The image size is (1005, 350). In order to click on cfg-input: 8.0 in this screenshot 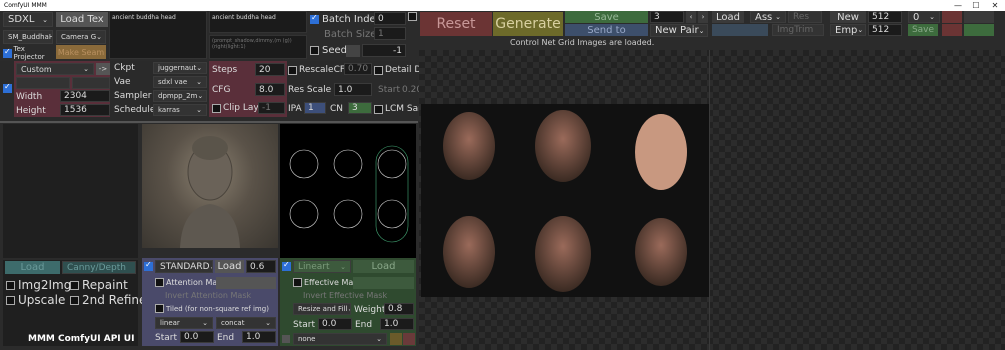, I will do `click(270, 89)`.